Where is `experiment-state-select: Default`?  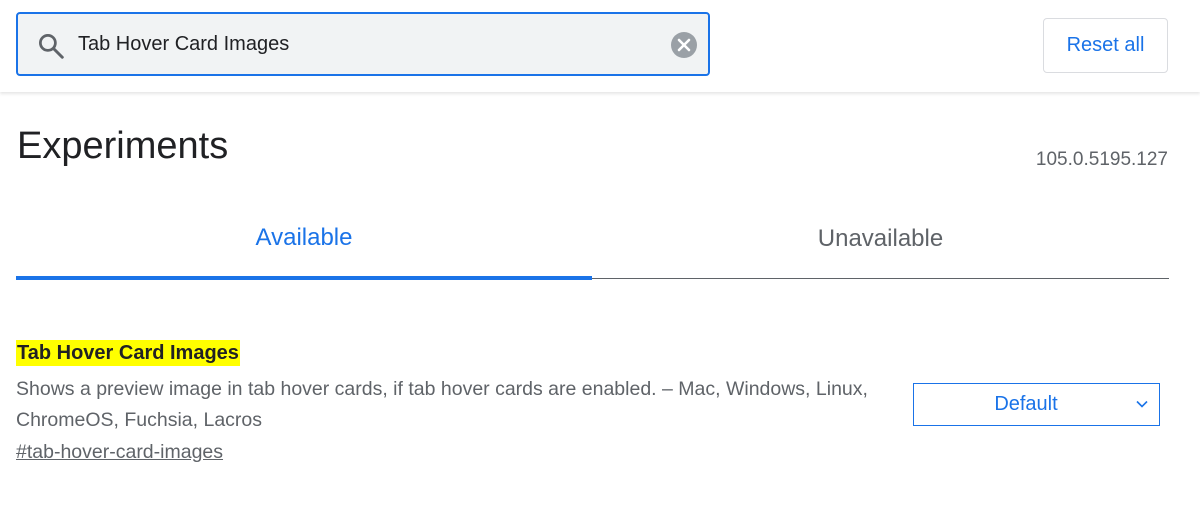 experiment-state-select: Default is located at coordinates (1036, 404).